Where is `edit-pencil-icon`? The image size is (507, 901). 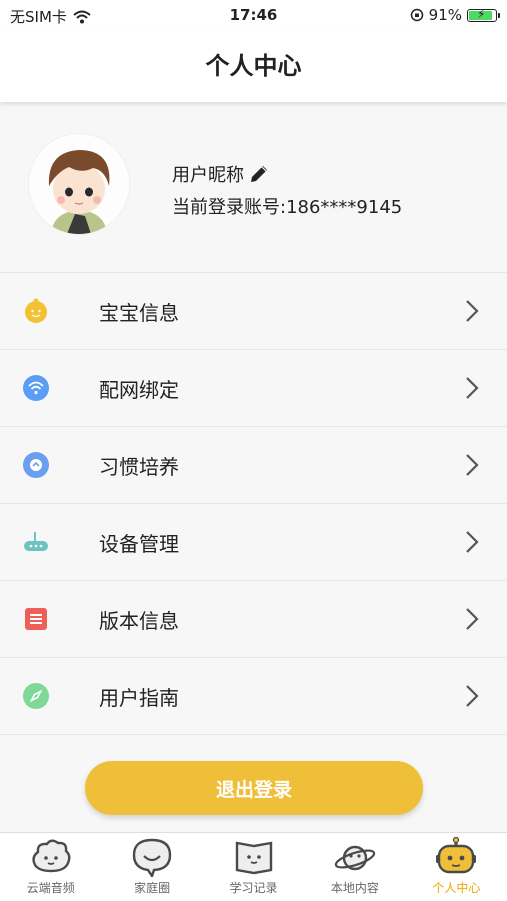 edit-pencil-icon is located at coordinates (259, 174).